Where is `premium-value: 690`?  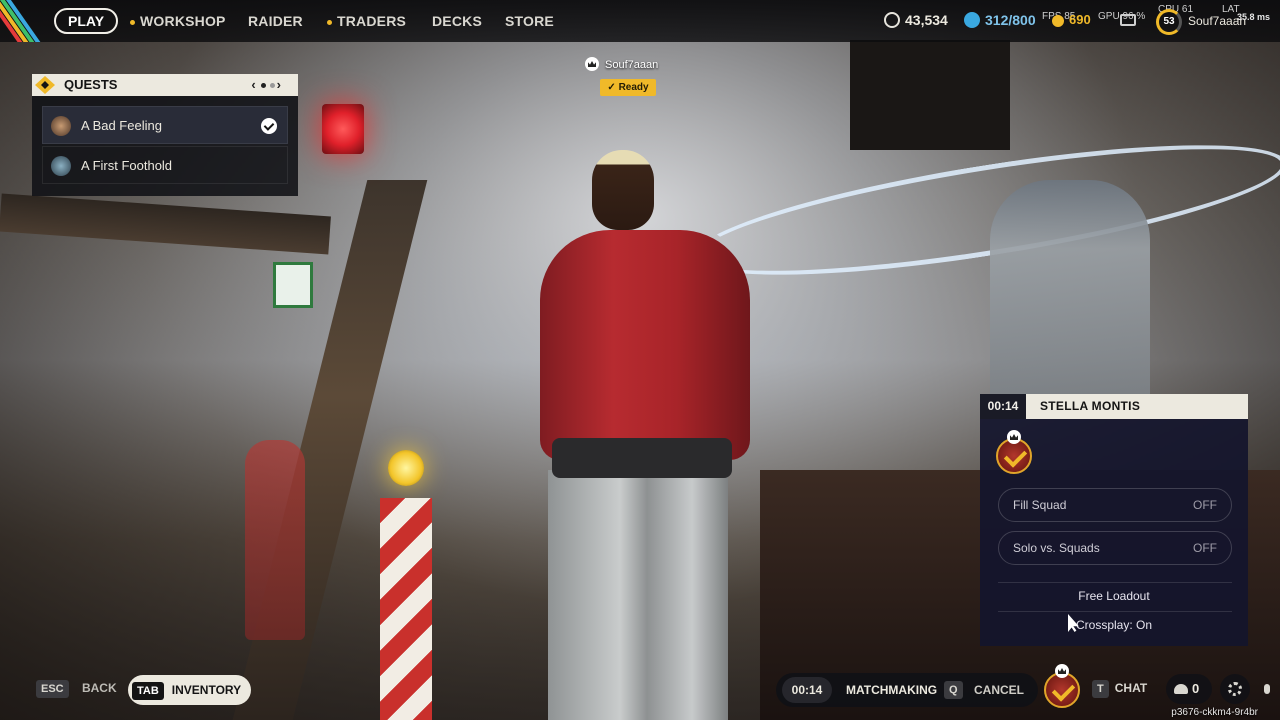
premium-value: 690 is located at coordinates (1080, 19).